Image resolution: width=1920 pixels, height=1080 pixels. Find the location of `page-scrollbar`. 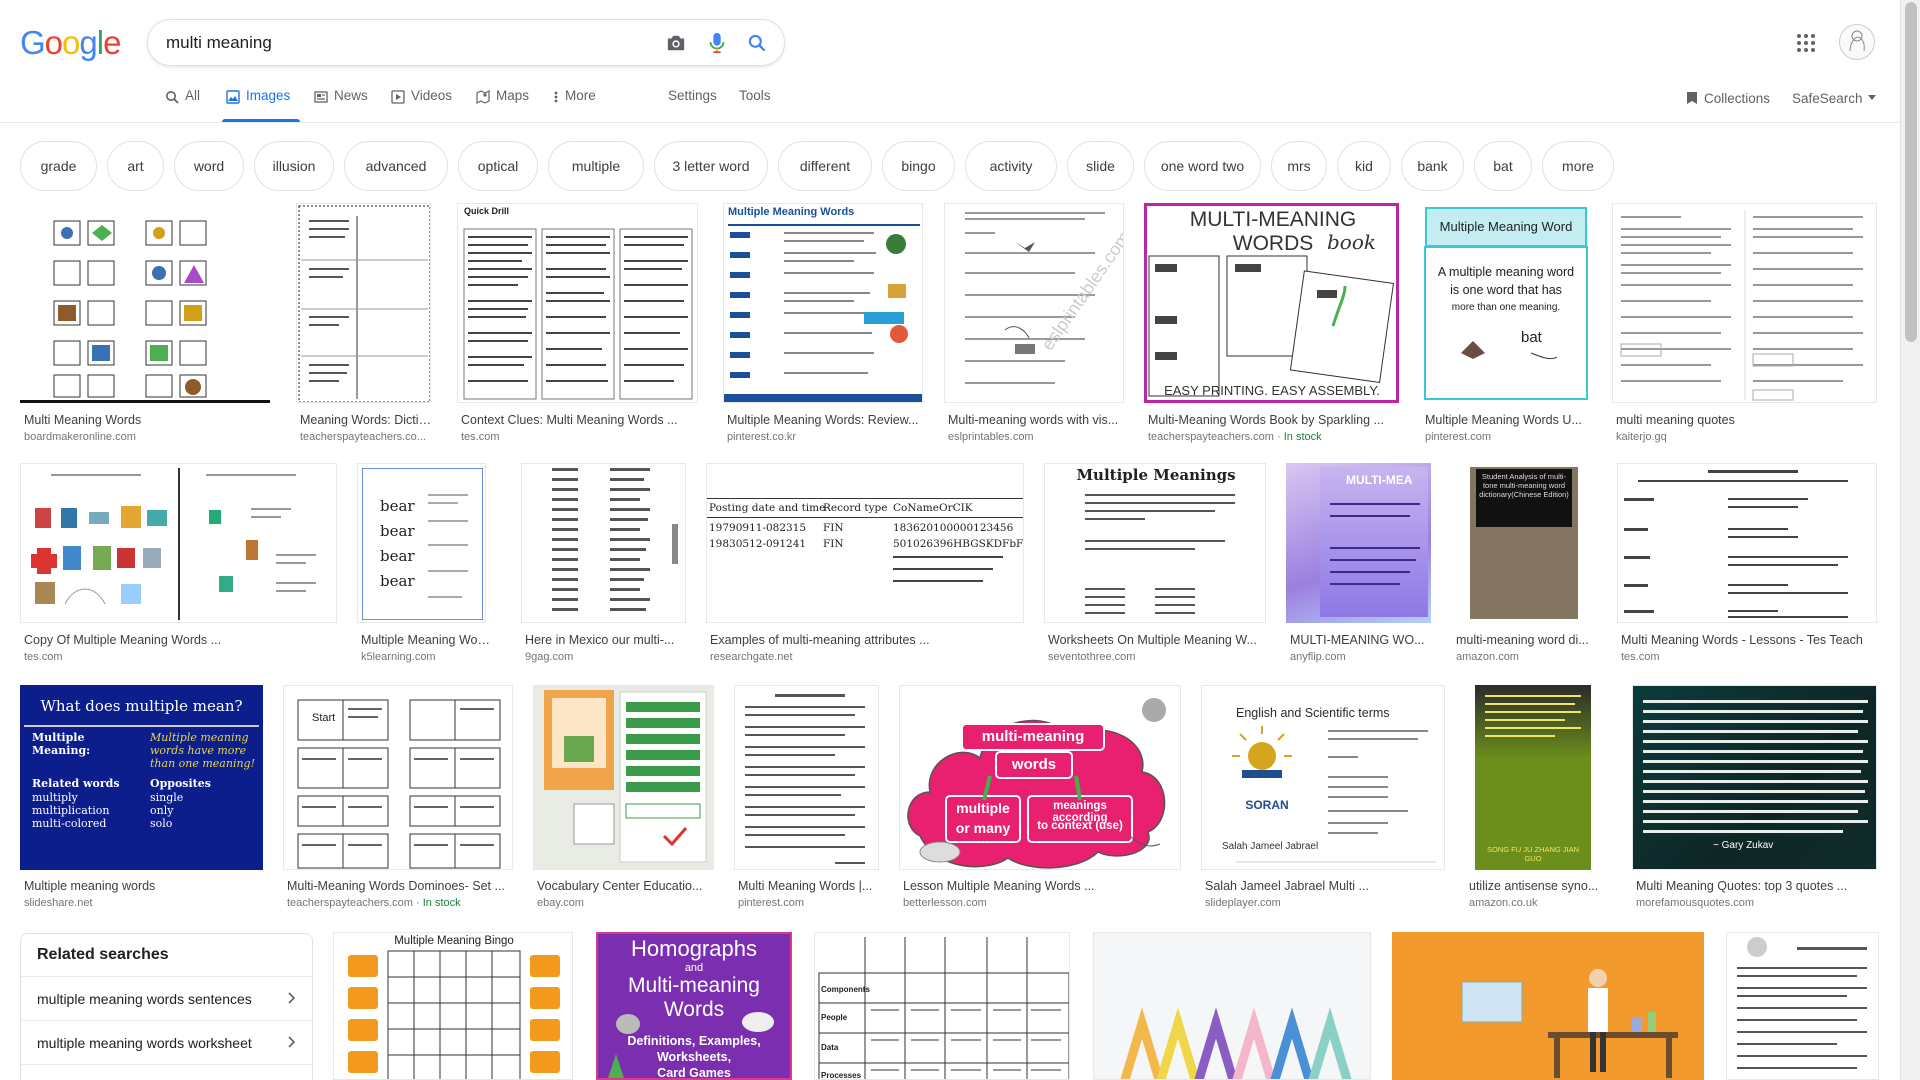

page-scrollbar is located at coordinates (1910, 540).